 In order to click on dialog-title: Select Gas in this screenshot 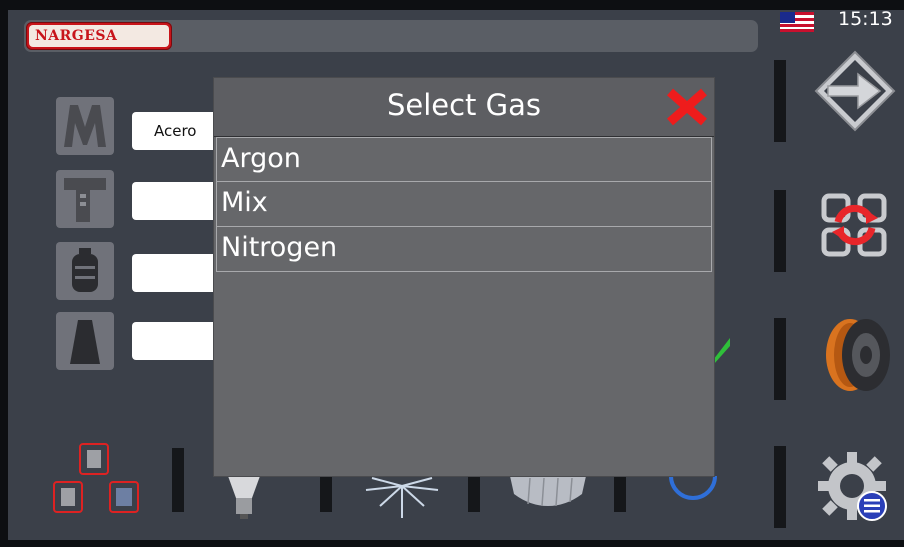, I will do `click(464, 105)`.